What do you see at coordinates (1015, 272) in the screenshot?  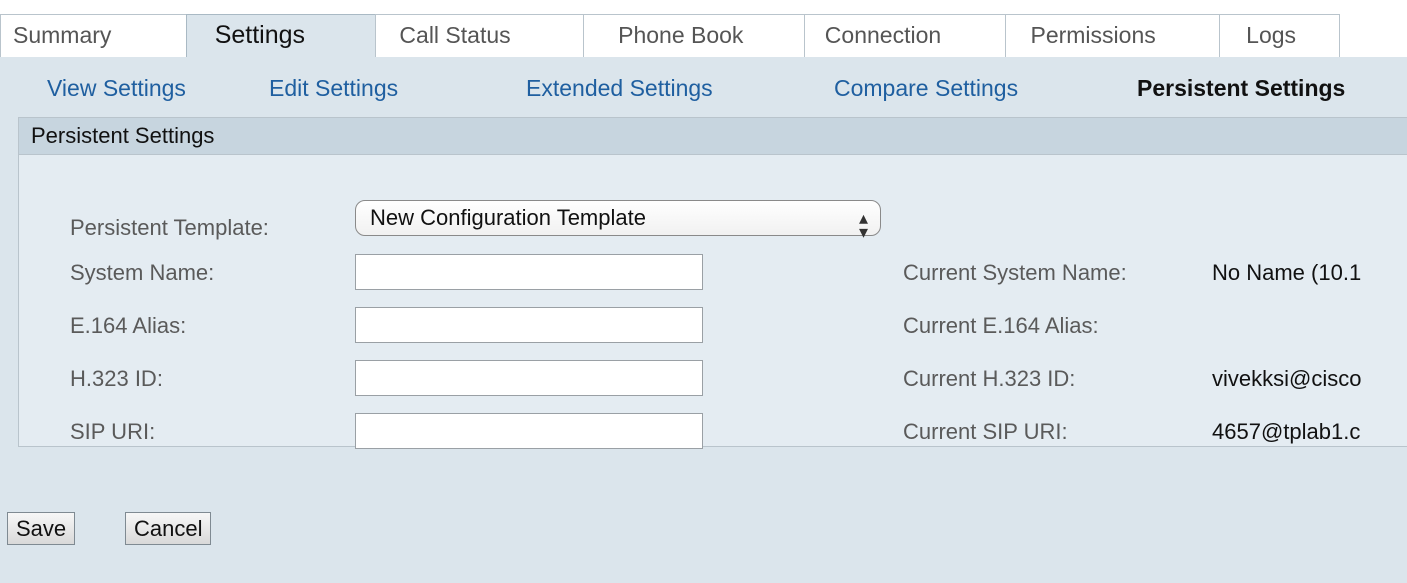 I see `current-system-name-label: Current System Name:` at bounding box center [1015, 272].